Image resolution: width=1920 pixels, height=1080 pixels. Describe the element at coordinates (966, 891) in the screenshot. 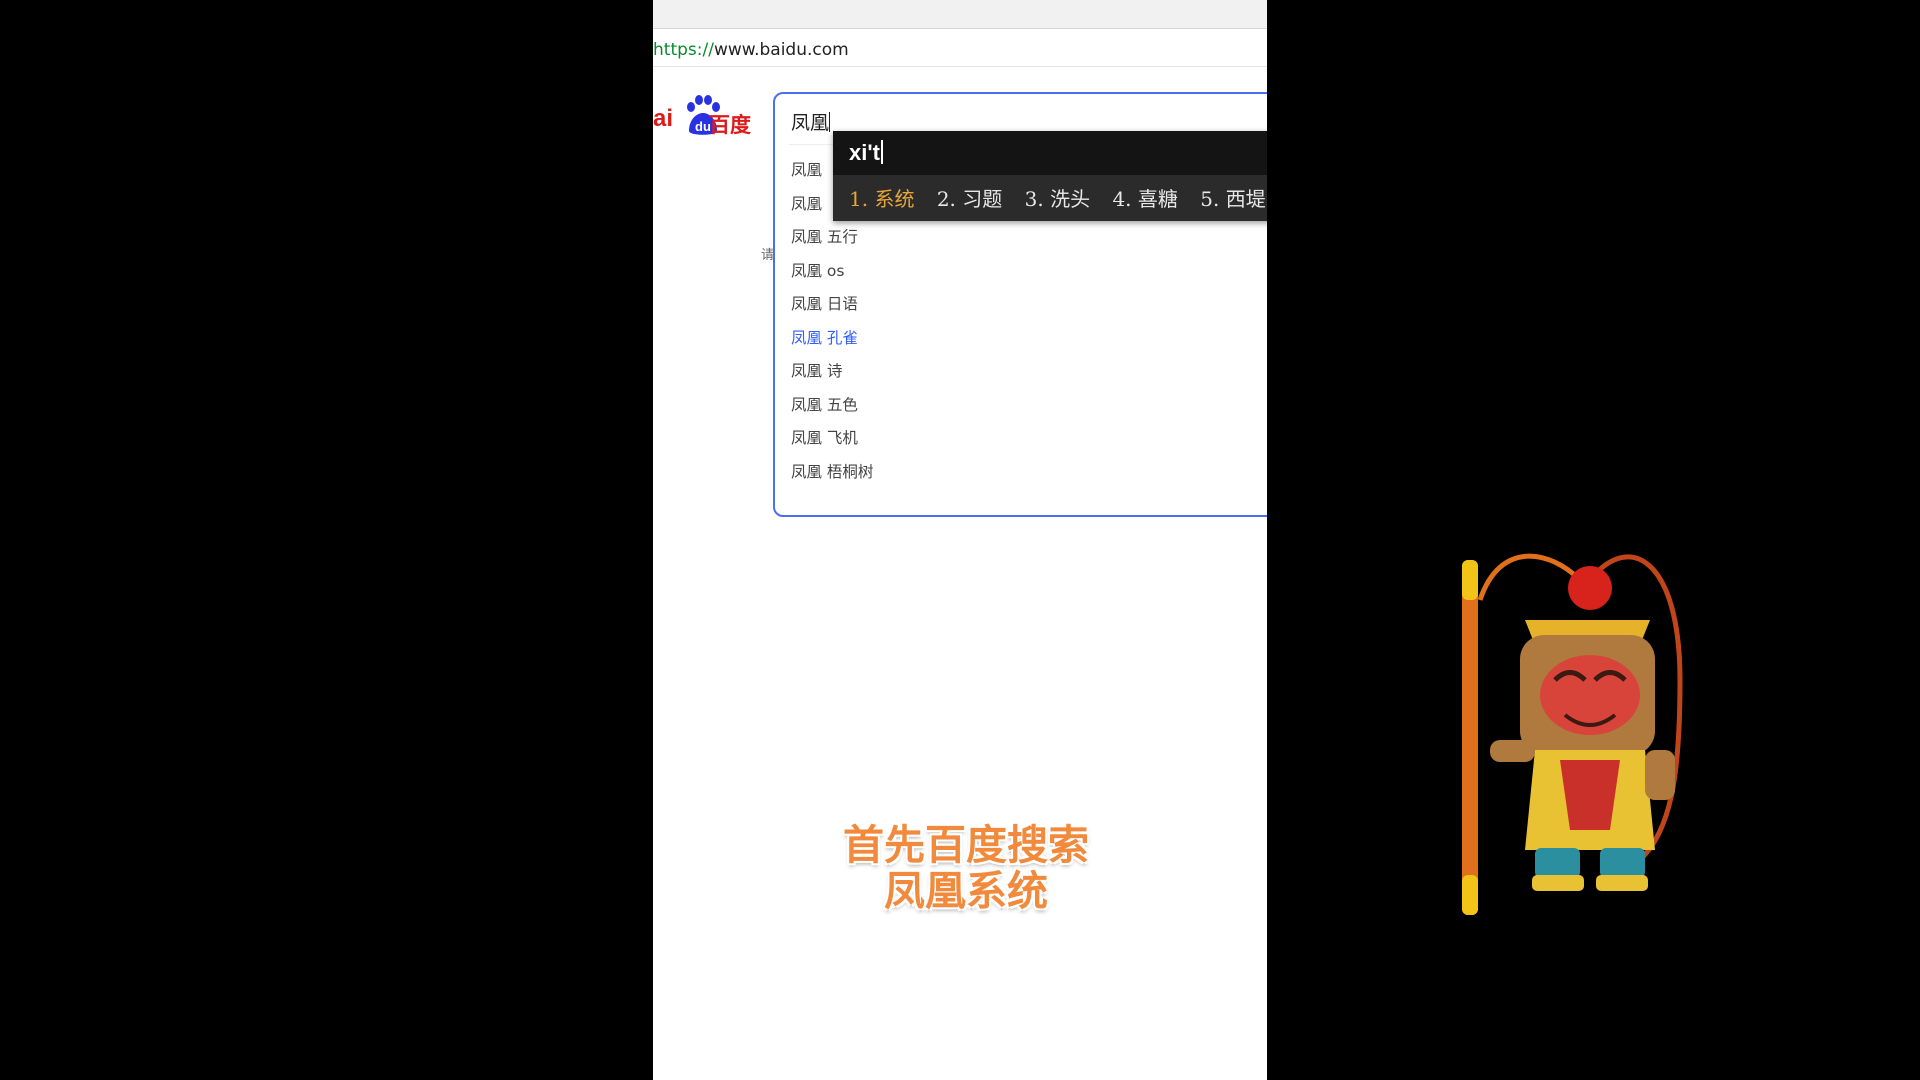

I see `caption-line-2: 凤凰系统` at that location.